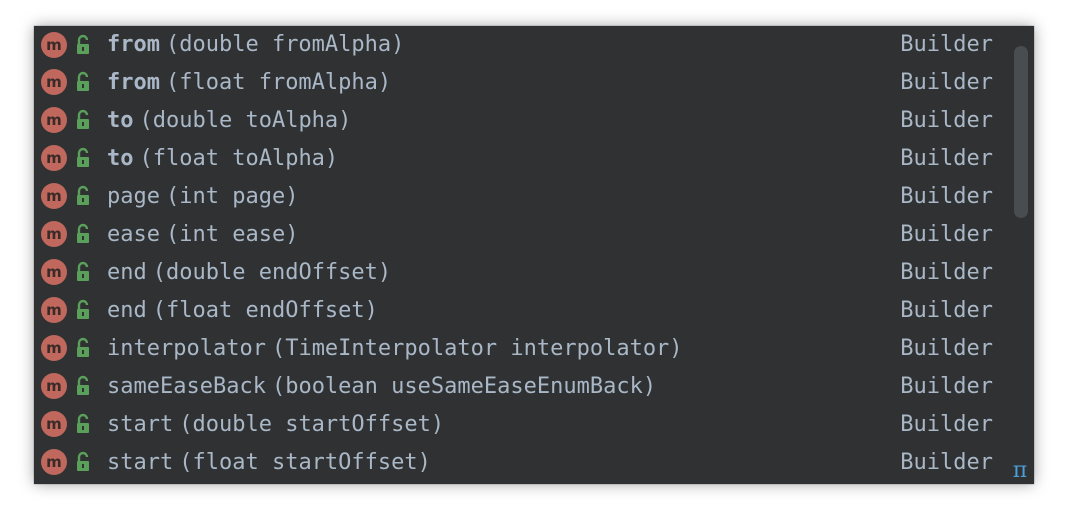  I want to click on method-params: (double fromAlpha), so click(285, 44).